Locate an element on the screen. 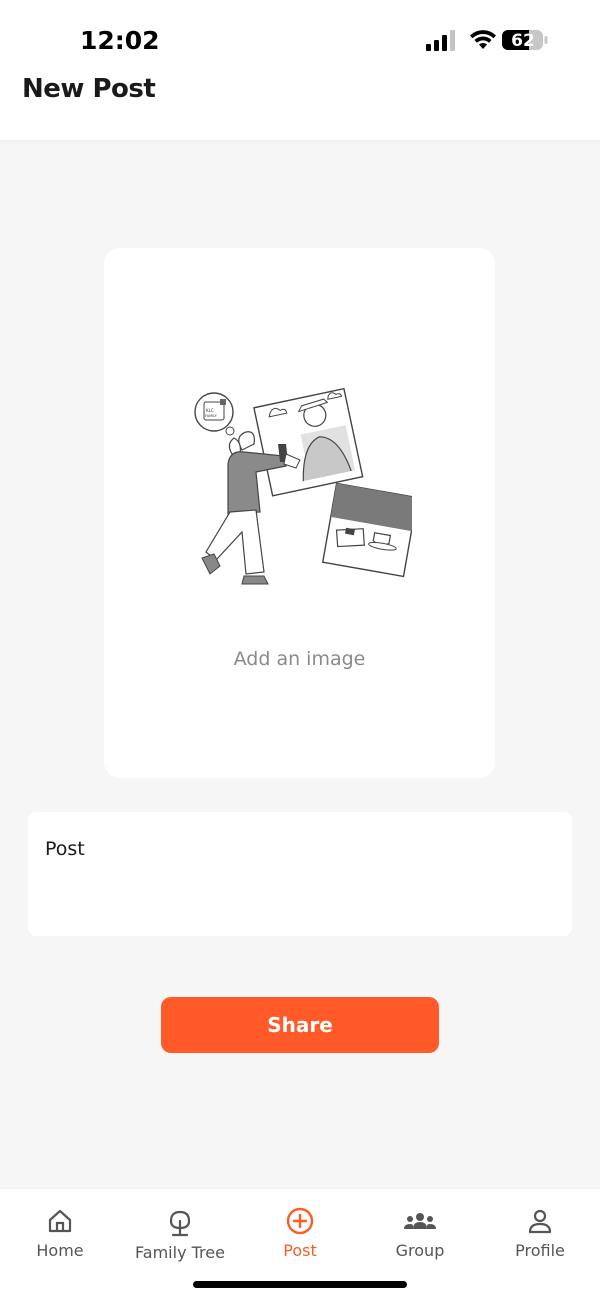 The width and height of the screenshot is (600, 1300). svg-text: FAMILY is located at coordinates (211, 416).